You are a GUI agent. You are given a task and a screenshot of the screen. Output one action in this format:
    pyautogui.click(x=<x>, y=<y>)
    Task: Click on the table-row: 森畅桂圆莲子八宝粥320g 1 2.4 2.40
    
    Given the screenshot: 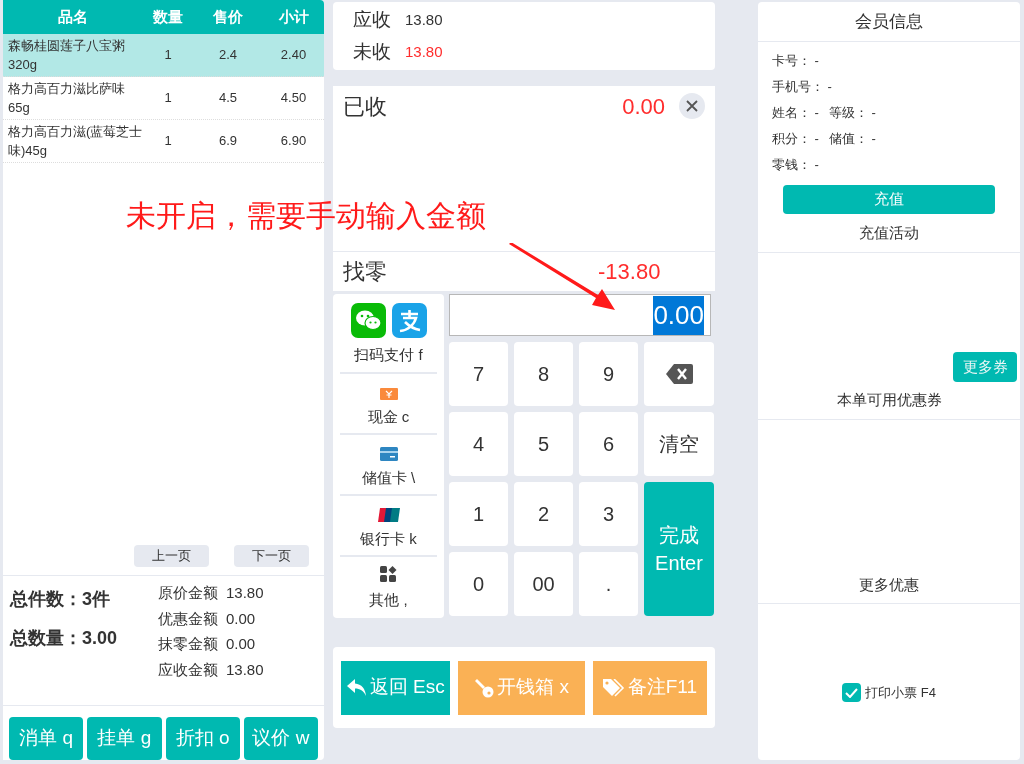 What is the action you would take?
    pyautogui.click(x=163, y=55)
    